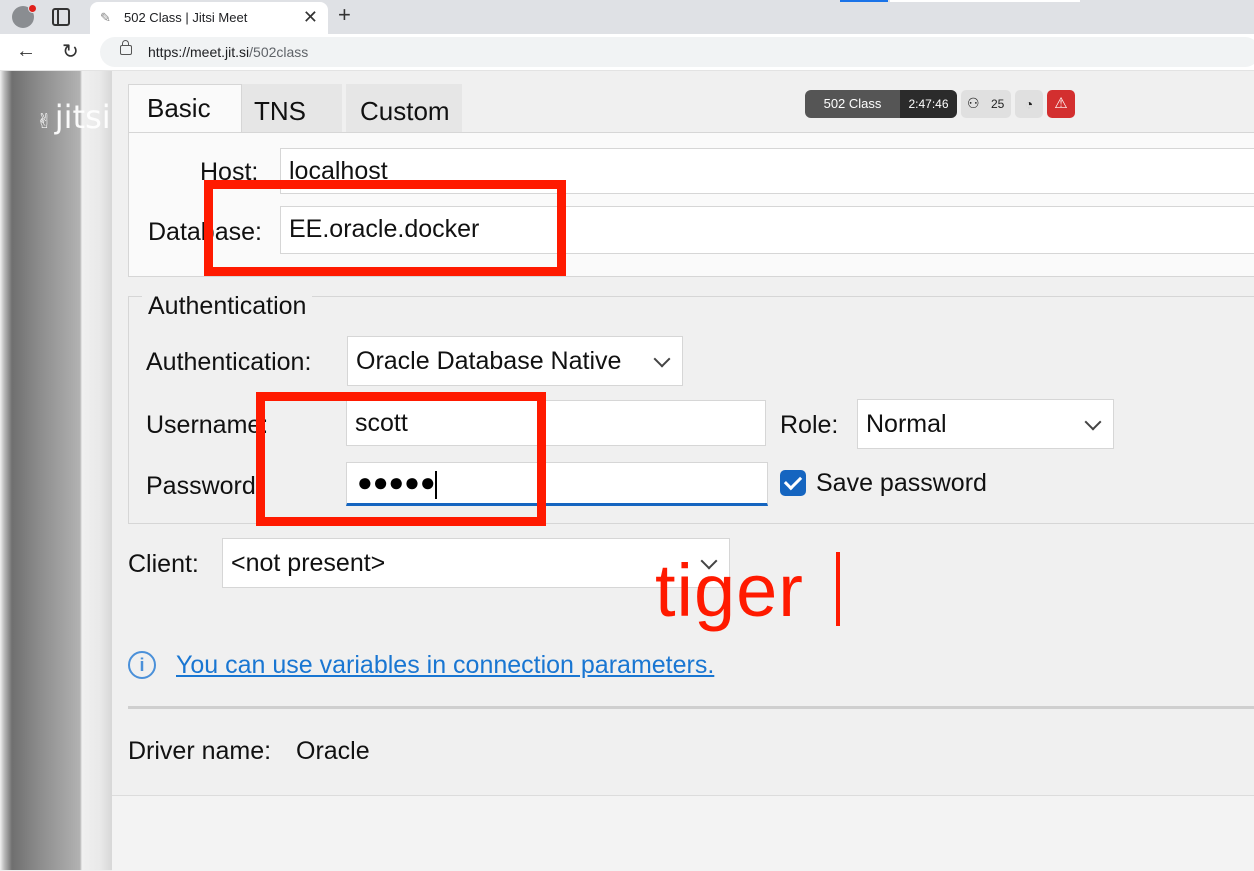 This screenshot has height=871, width=1254. I want to click on client-value: <not present>, so click(308, 563).